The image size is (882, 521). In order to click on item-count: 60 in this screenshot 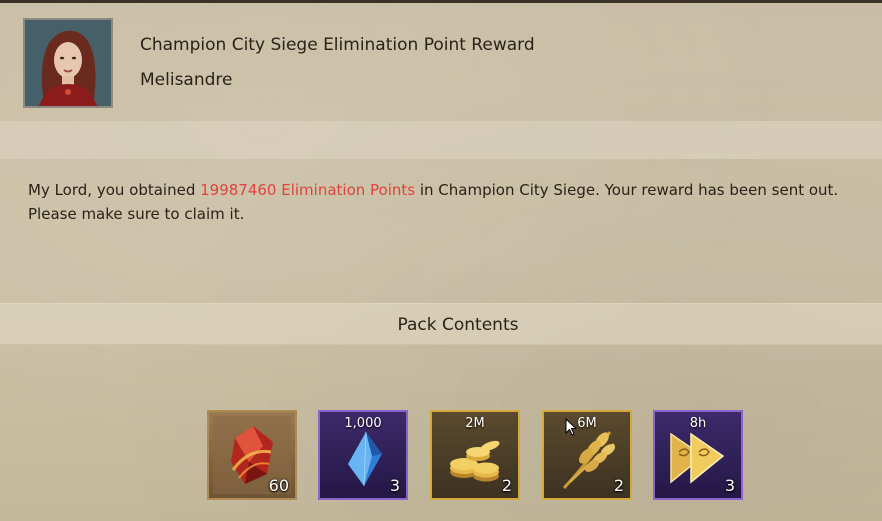, I will do `click(278, 485)`.